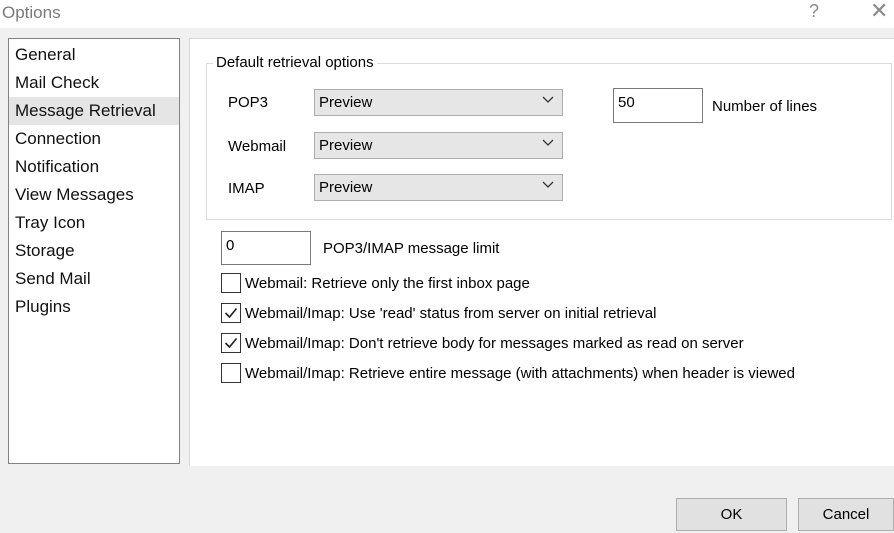 This screenshot has width=894, height=533. Describe the element at coordinates (94, 195) in the screenshot. I see `sidebar-item-view-messages: View Messages` at that location.